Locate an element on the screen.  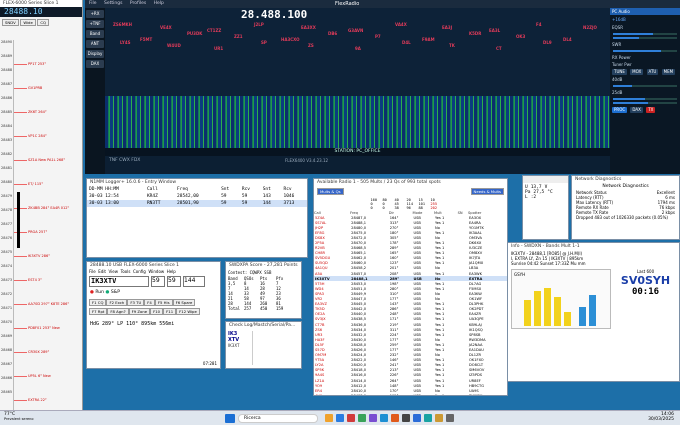
col-snt2: Snt is located at coordinates (271, 189).